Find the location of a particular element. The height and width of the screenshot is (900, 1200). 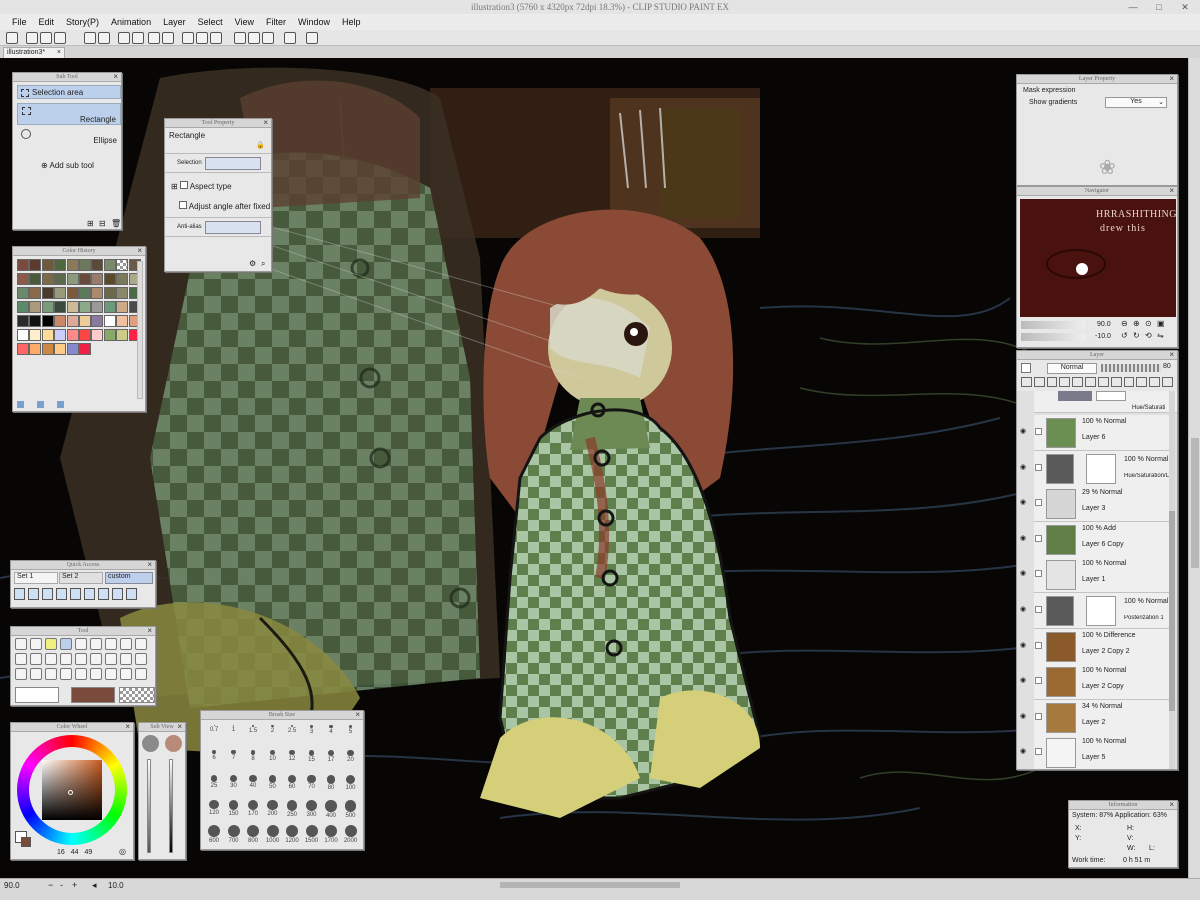

ruler-icon is located at coordinates (1103, 382).